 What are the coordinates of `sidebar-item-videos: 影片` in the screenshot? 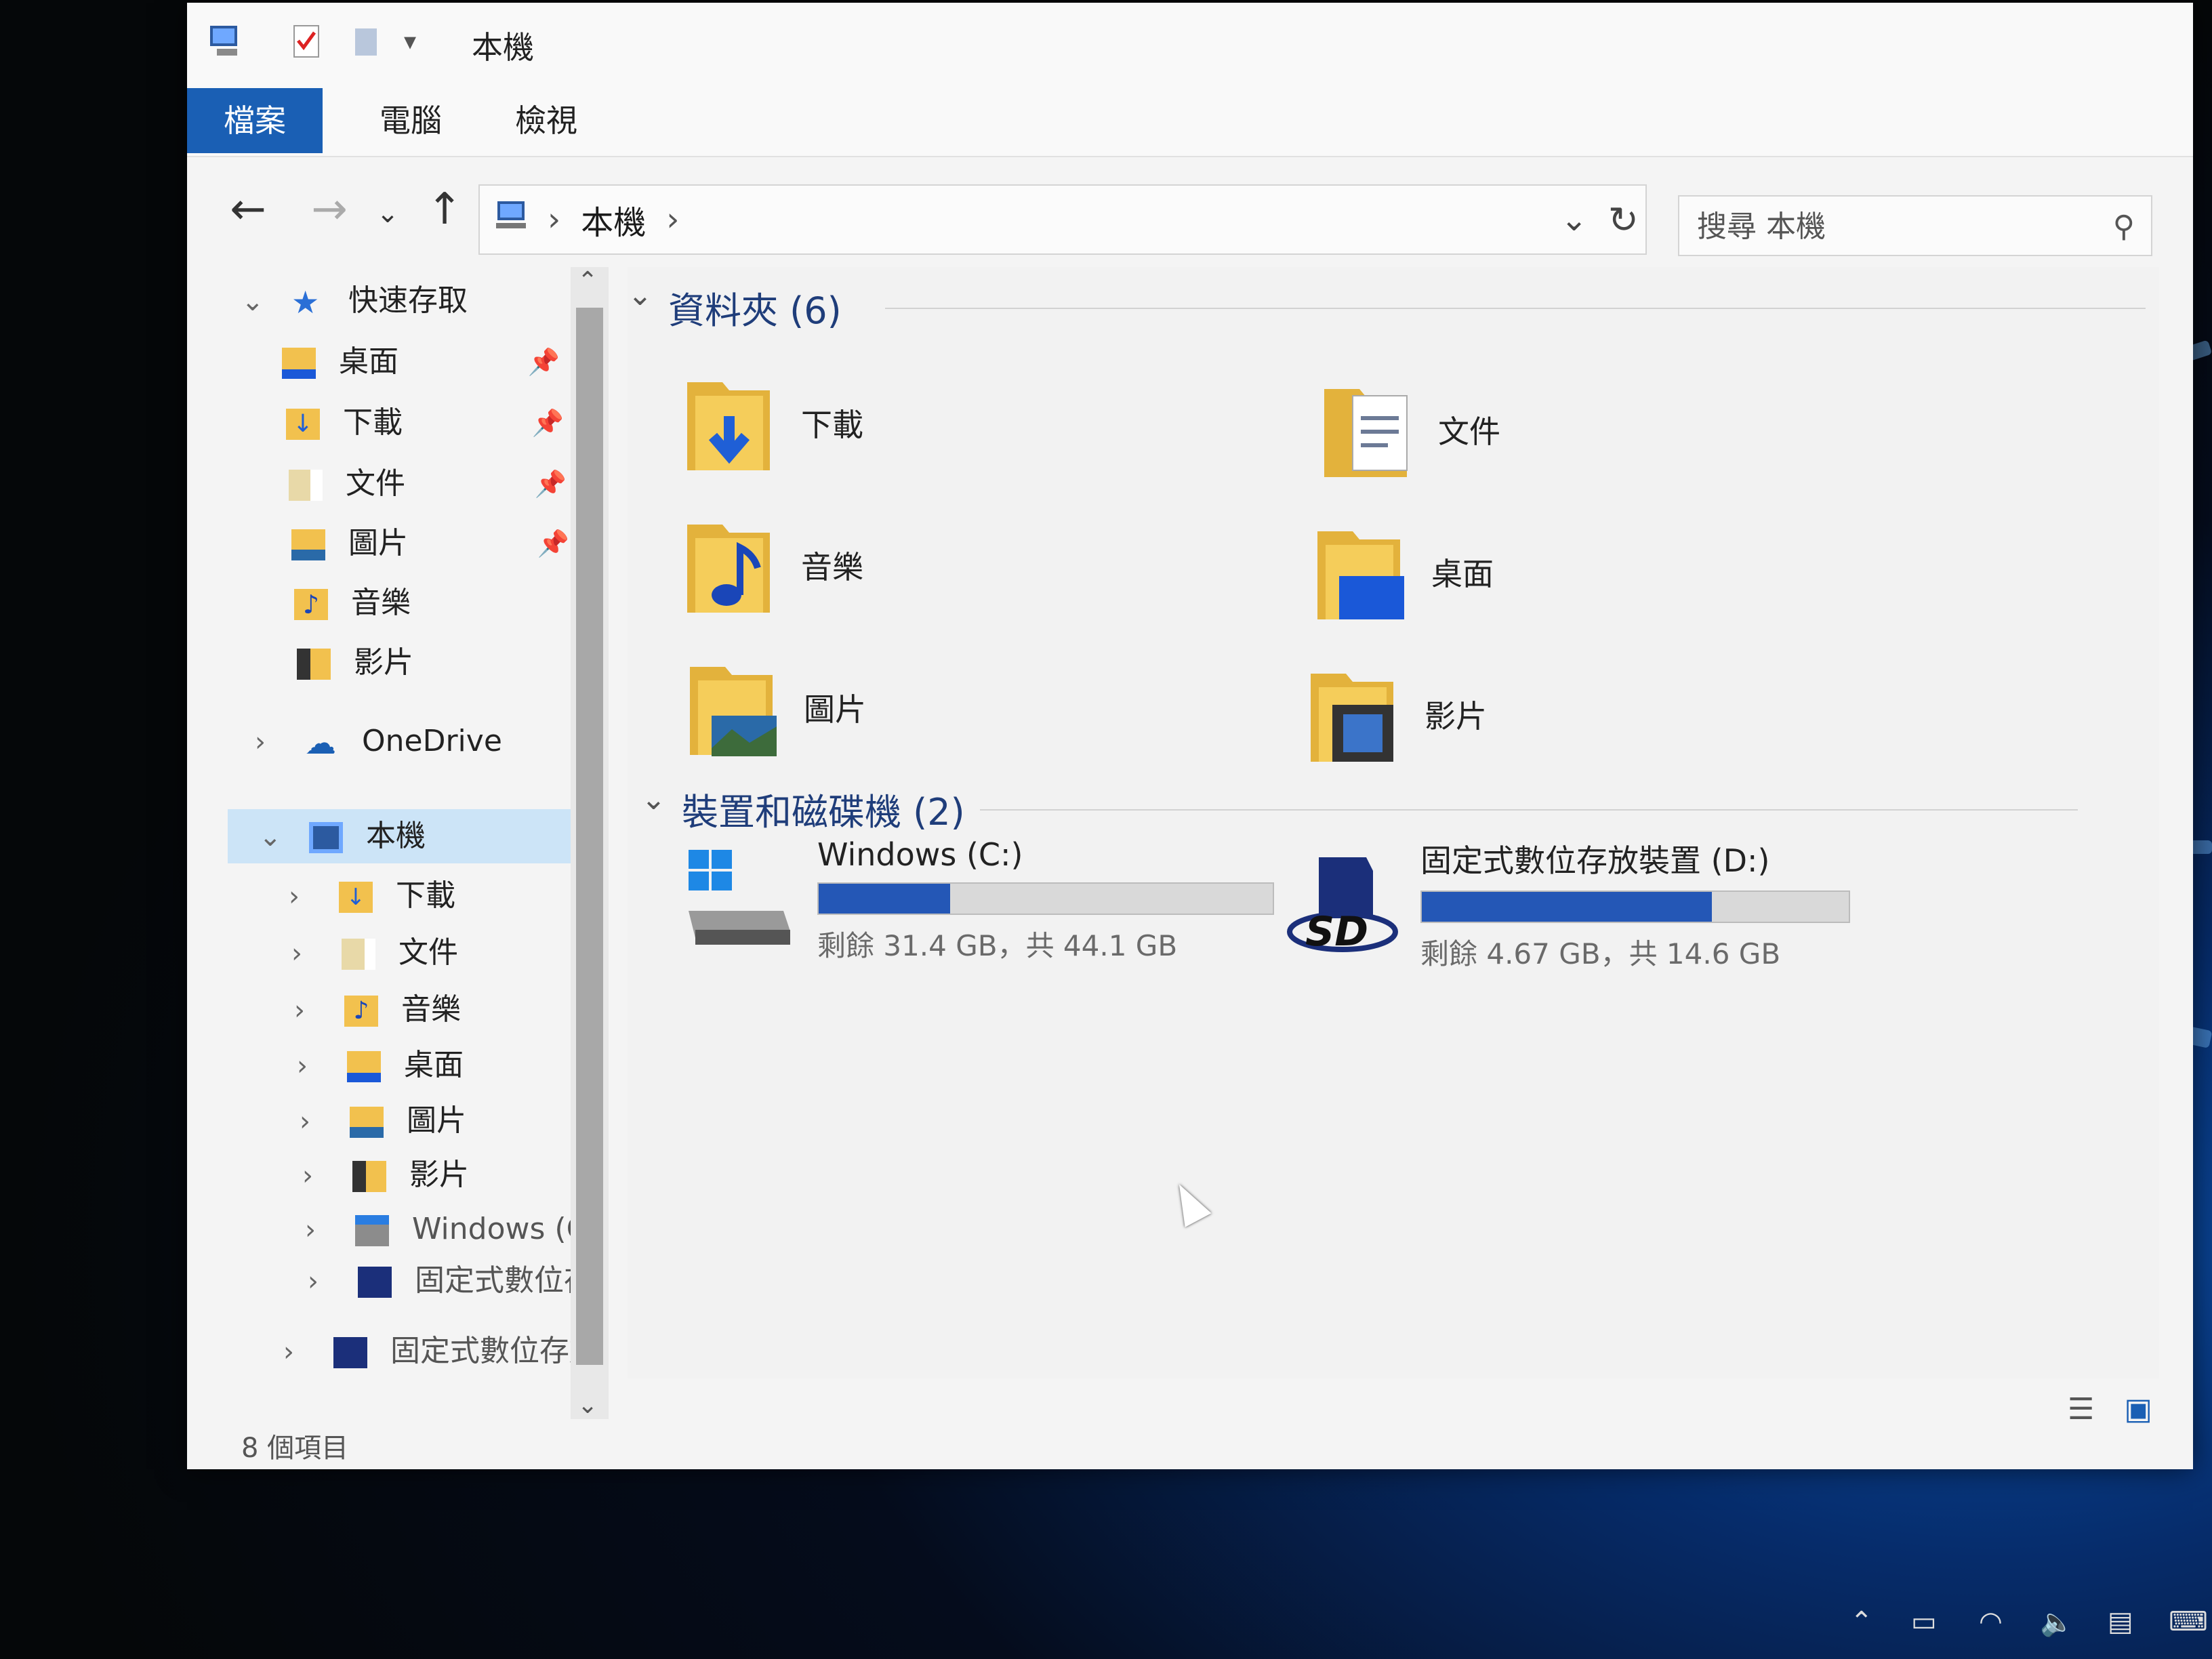 It's located at (436, 663).